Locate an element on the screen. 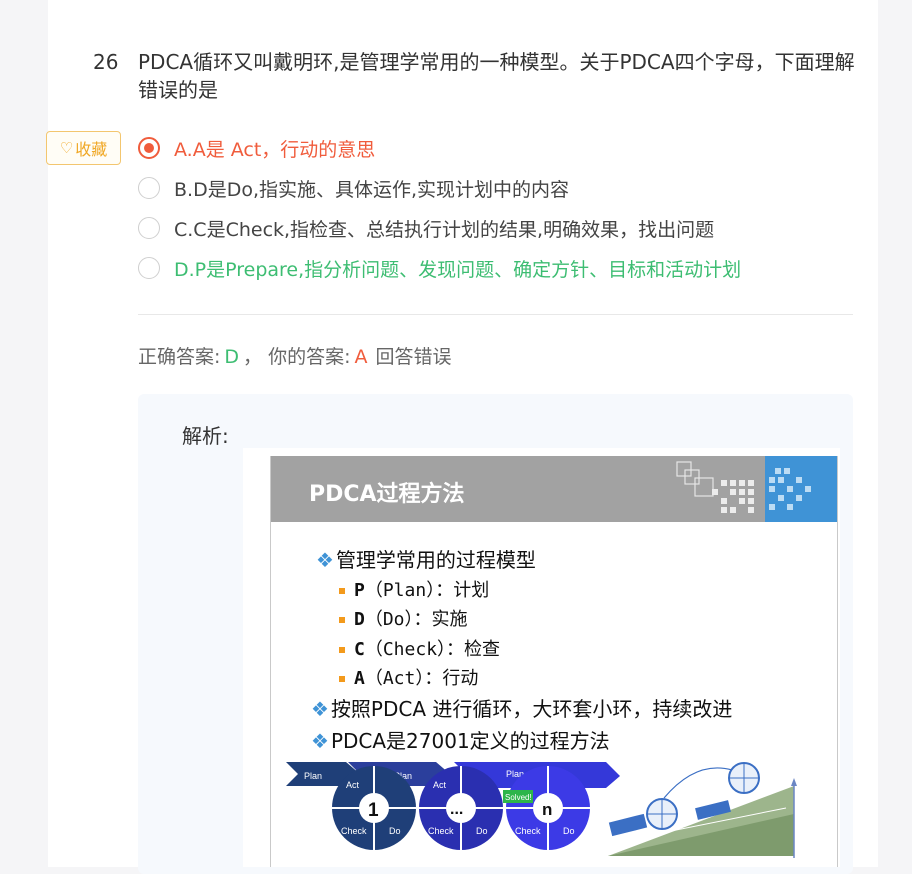 The height and width of the screenshot is (874, 912). correct-answer-value: D is located at coordinates (232, 357).